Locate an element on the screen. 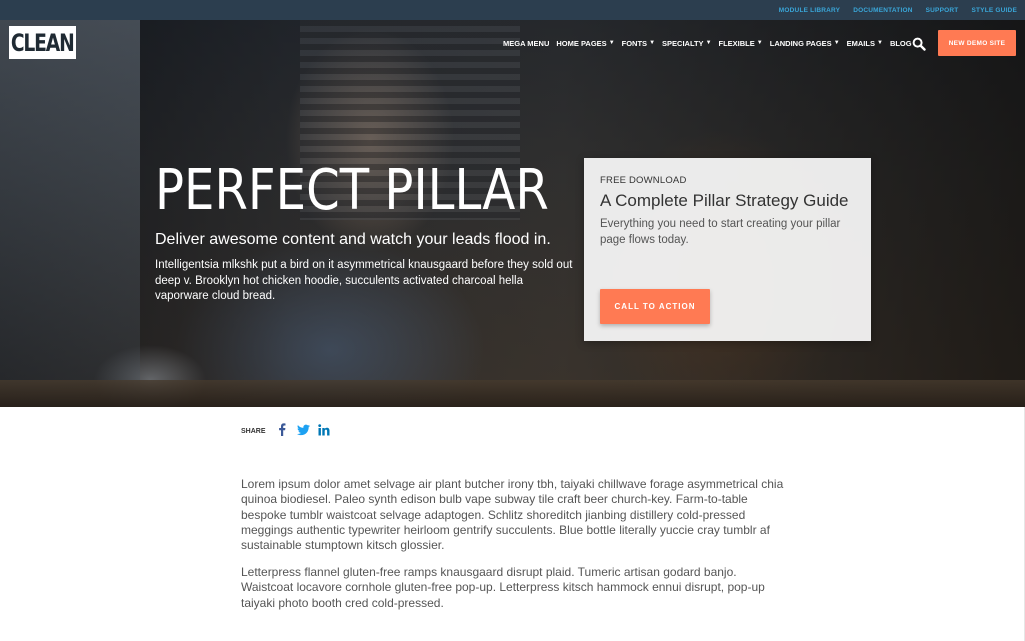  nav-item-label: EMAILS is located at coordinates (860, 43).